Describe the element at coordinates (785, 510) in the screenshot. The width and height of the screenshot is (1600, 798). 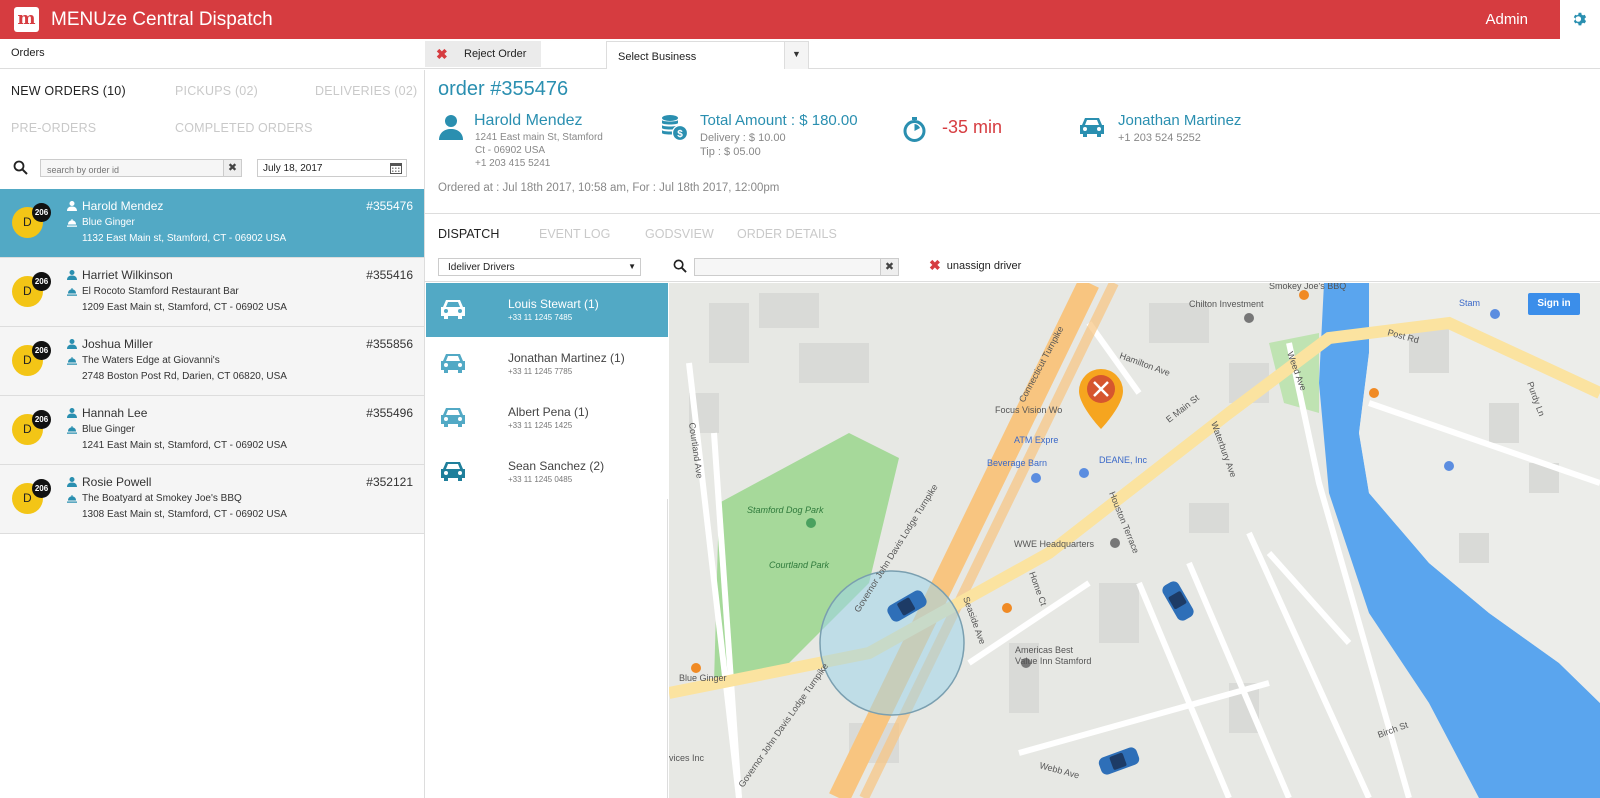
I see `map-label: Stamford Dog Park` at that location.